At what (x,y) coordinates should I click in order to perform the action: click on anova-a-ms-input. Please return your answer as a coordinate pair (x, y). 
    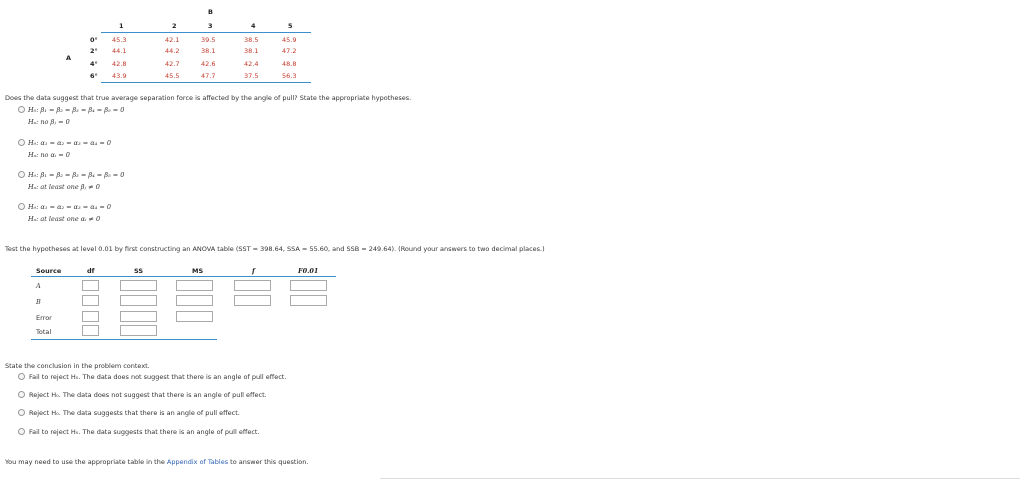
    Looking at the image, I should click on (194, 285).